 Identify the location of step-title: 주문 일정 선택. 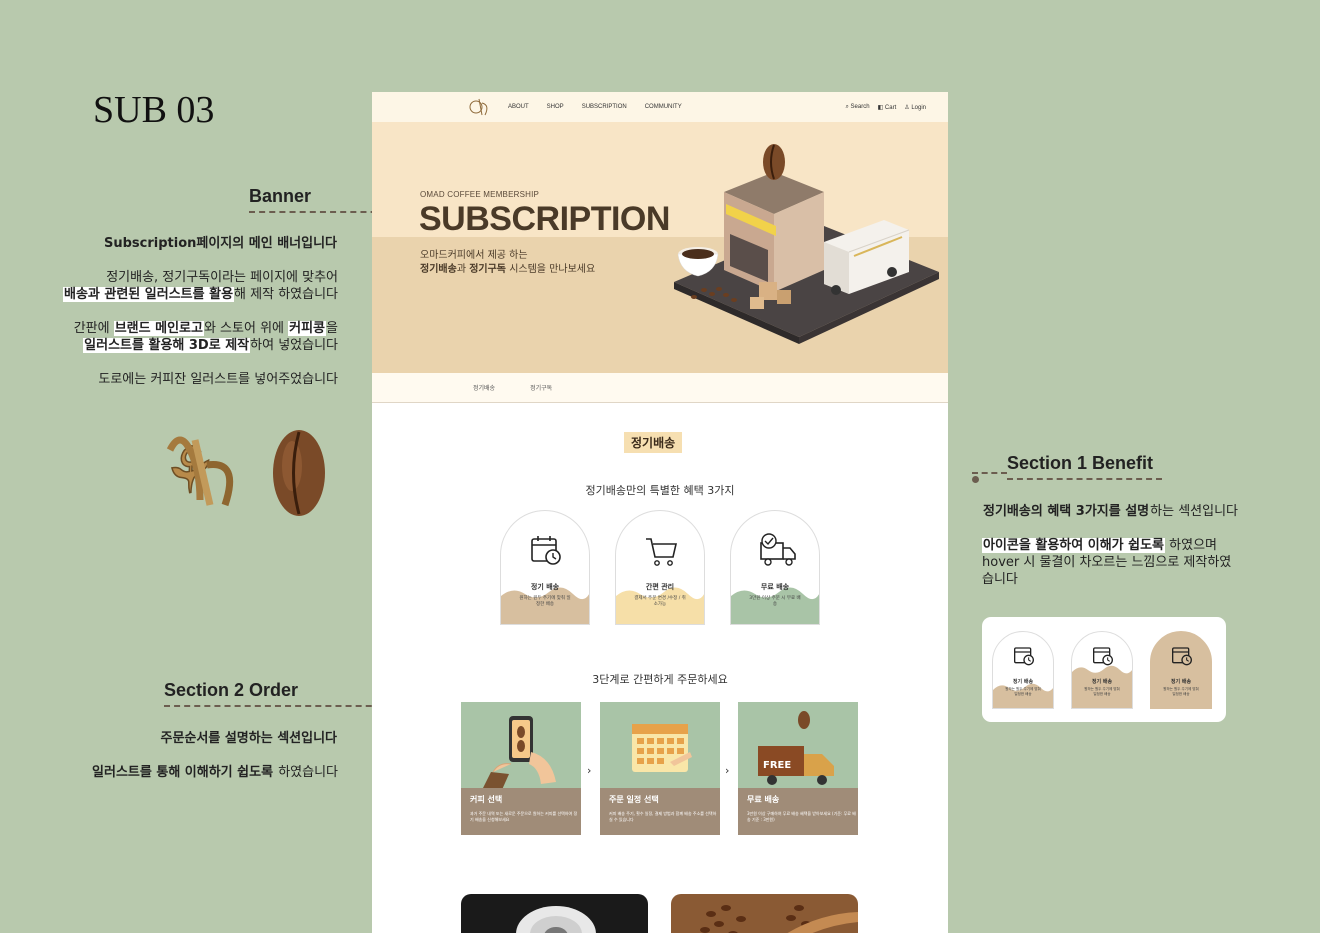
(634, 799).